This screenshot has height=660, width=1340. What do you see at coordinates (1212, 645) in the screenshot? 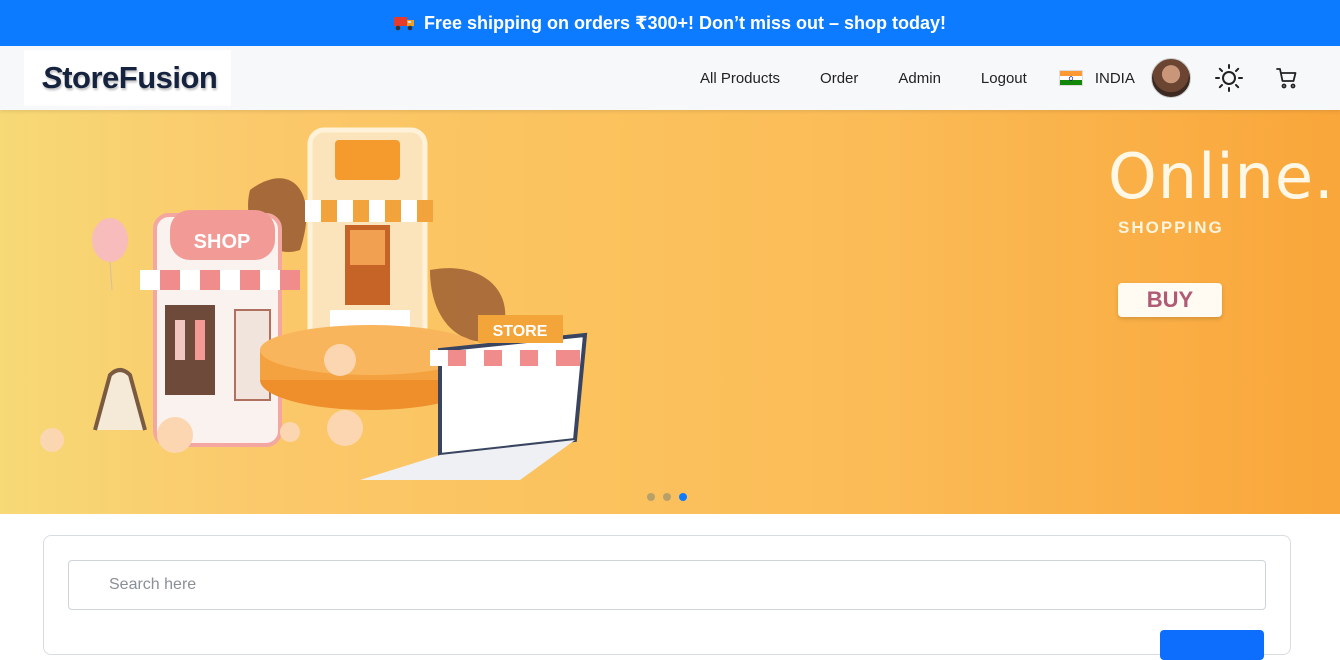
I see `filter-button` at bounding box center [1212, 645].